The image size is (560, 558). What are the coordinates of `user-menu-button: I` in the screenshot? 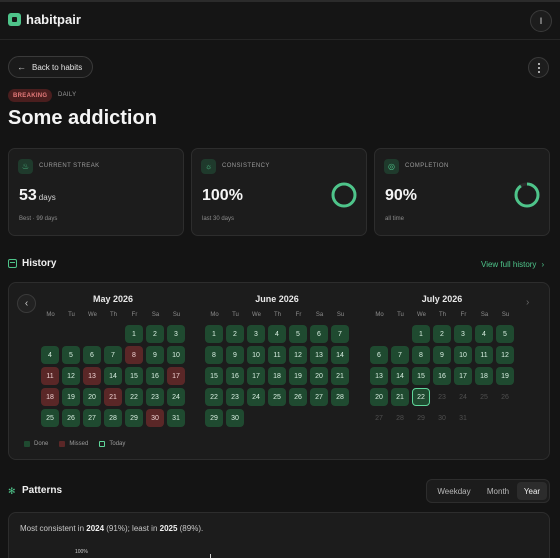 It's located at (541, 21).